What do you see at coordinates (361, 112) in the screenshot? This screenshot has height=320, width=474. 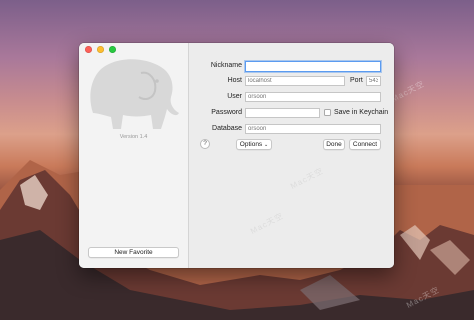 I see `keychain-label: Save in Keychain` at bounding box center [361, 112].